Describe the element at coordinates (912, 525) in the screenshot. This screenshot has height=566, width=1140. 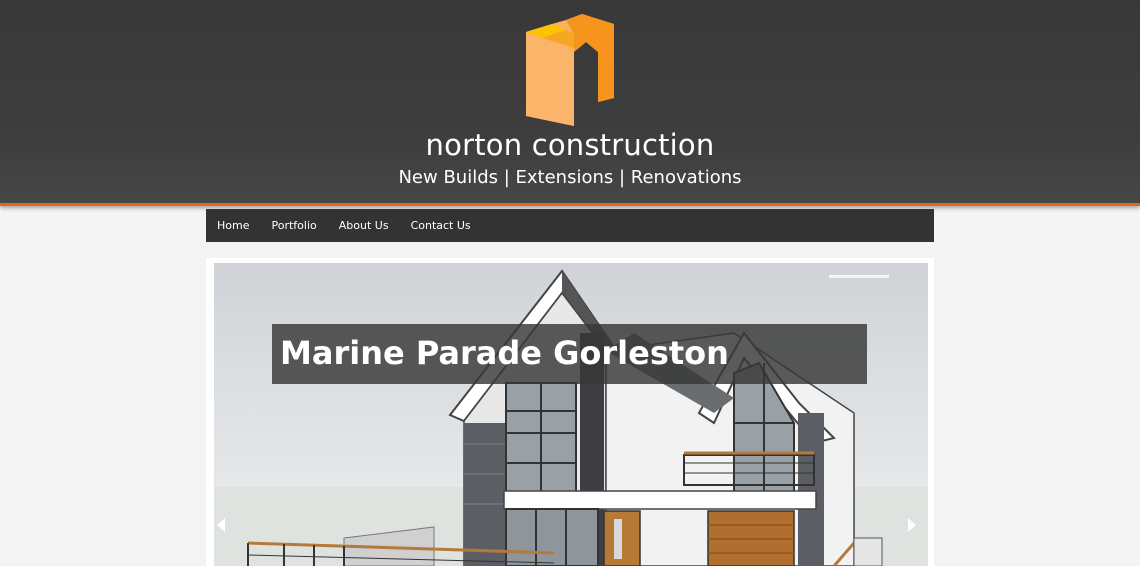
I see `chevron-right-icon` at that location.